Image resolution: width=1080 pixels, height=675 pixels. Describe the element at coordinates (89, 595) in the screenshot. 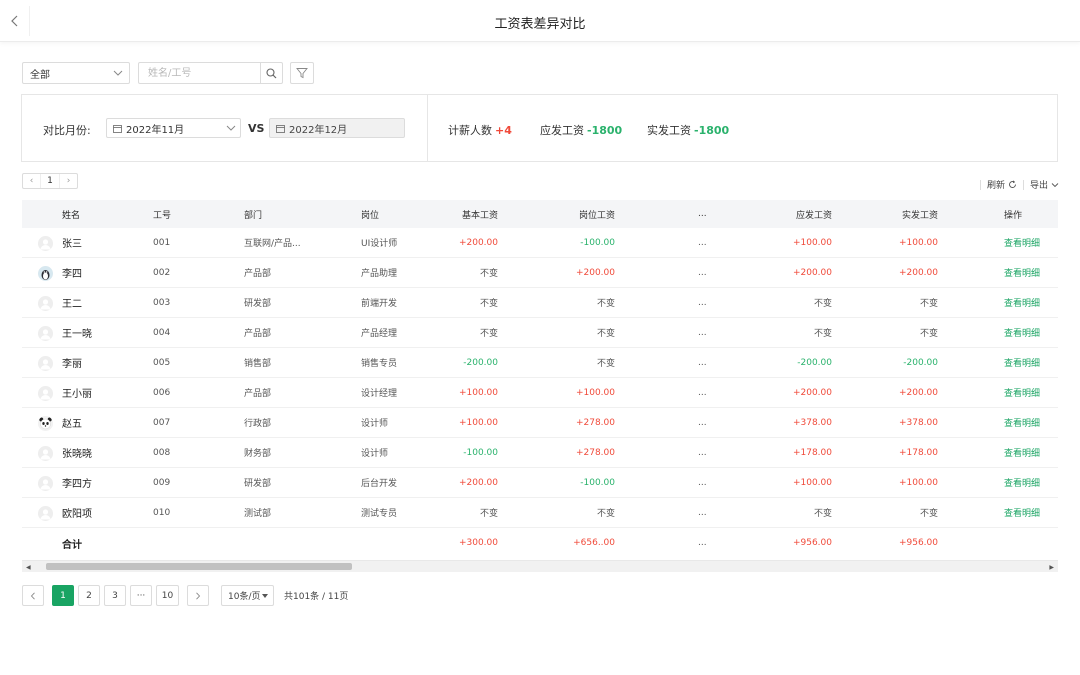

I see `page-2-button: 2` at that location.